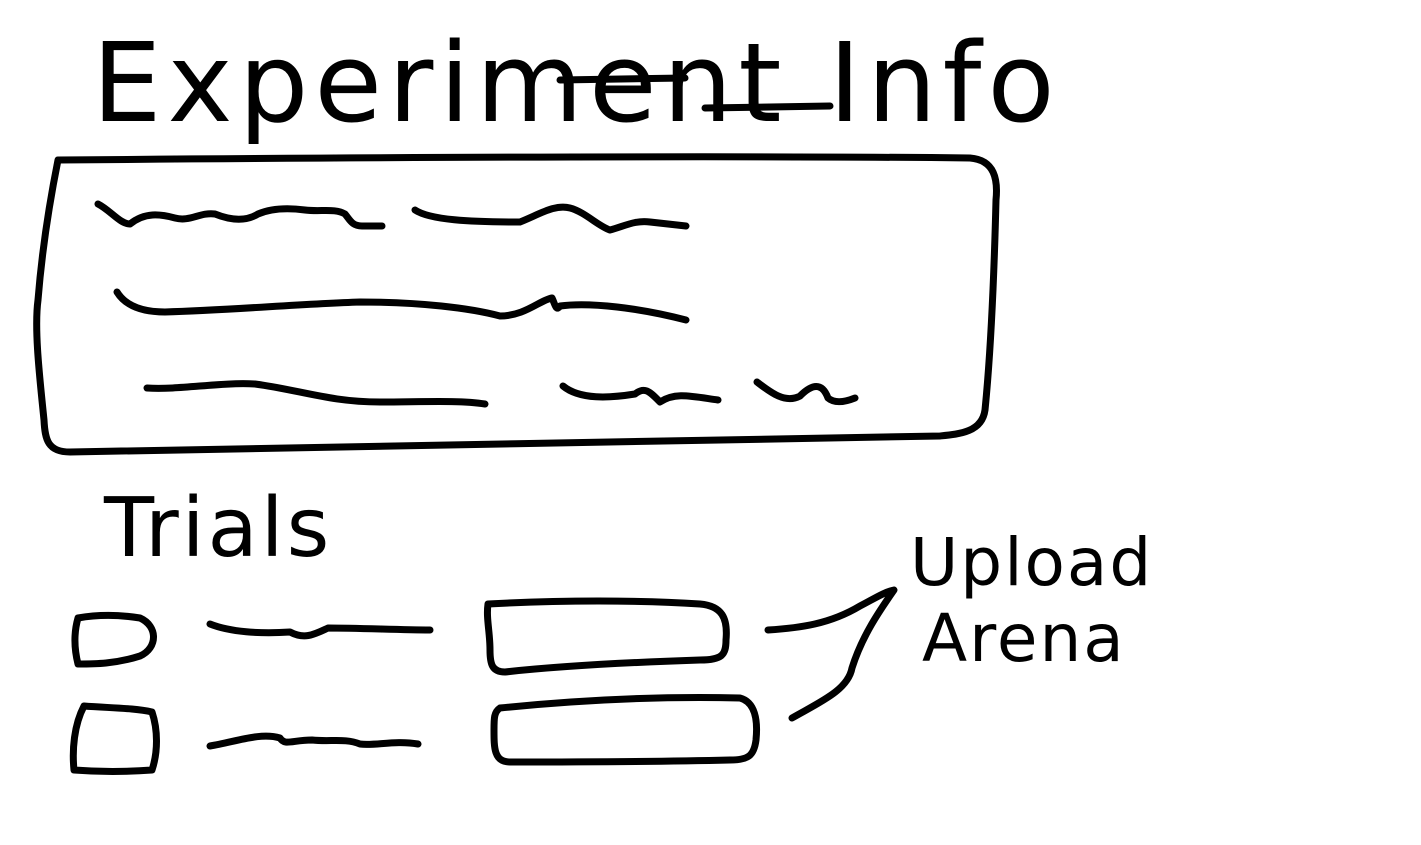  What do you see at coordinates (695, 93) in the screenshot?
I see `title-underline` at bounding box center [695, 93].